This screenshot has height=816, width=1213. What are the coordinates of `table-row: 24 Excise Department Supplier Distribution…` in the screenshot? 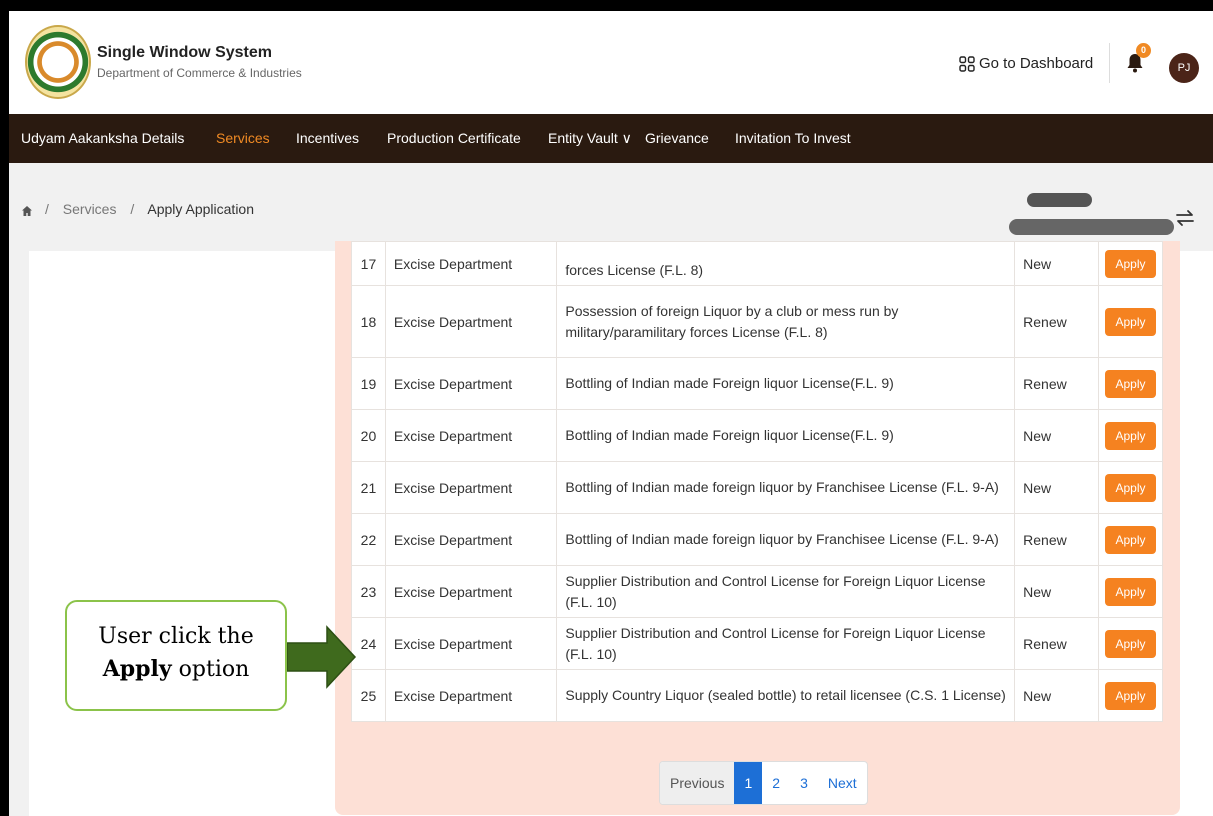 It's located at (757, 643).